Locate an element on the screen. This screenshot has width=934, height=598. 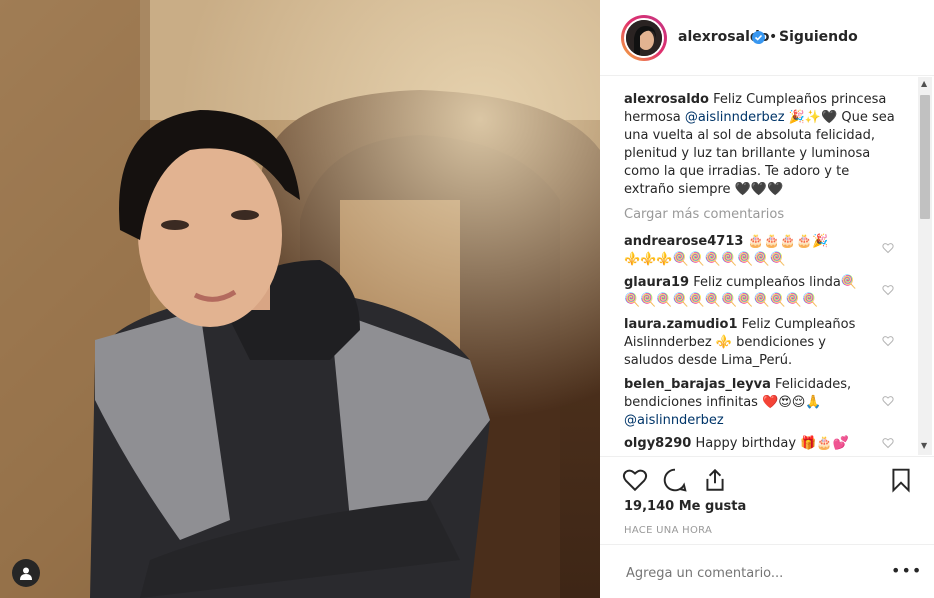
comment-icon is located at coordinates (675, 480).